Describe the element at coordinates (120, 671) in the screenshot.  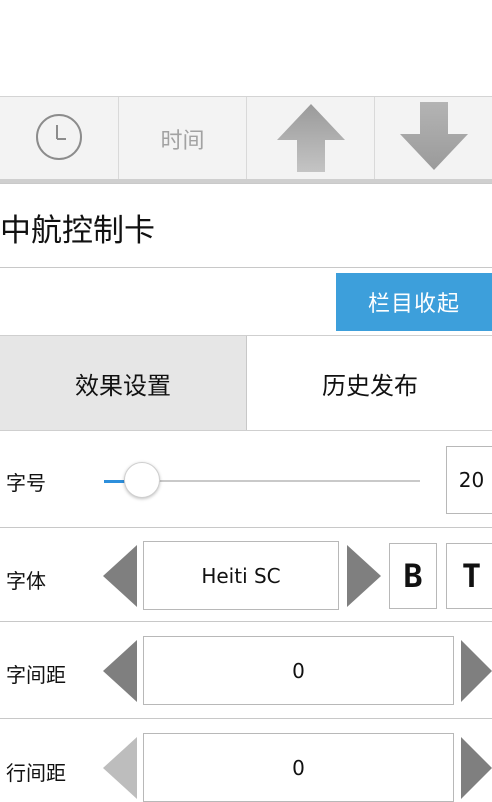
I see `letter-spacing-decrease-icon` at that location.